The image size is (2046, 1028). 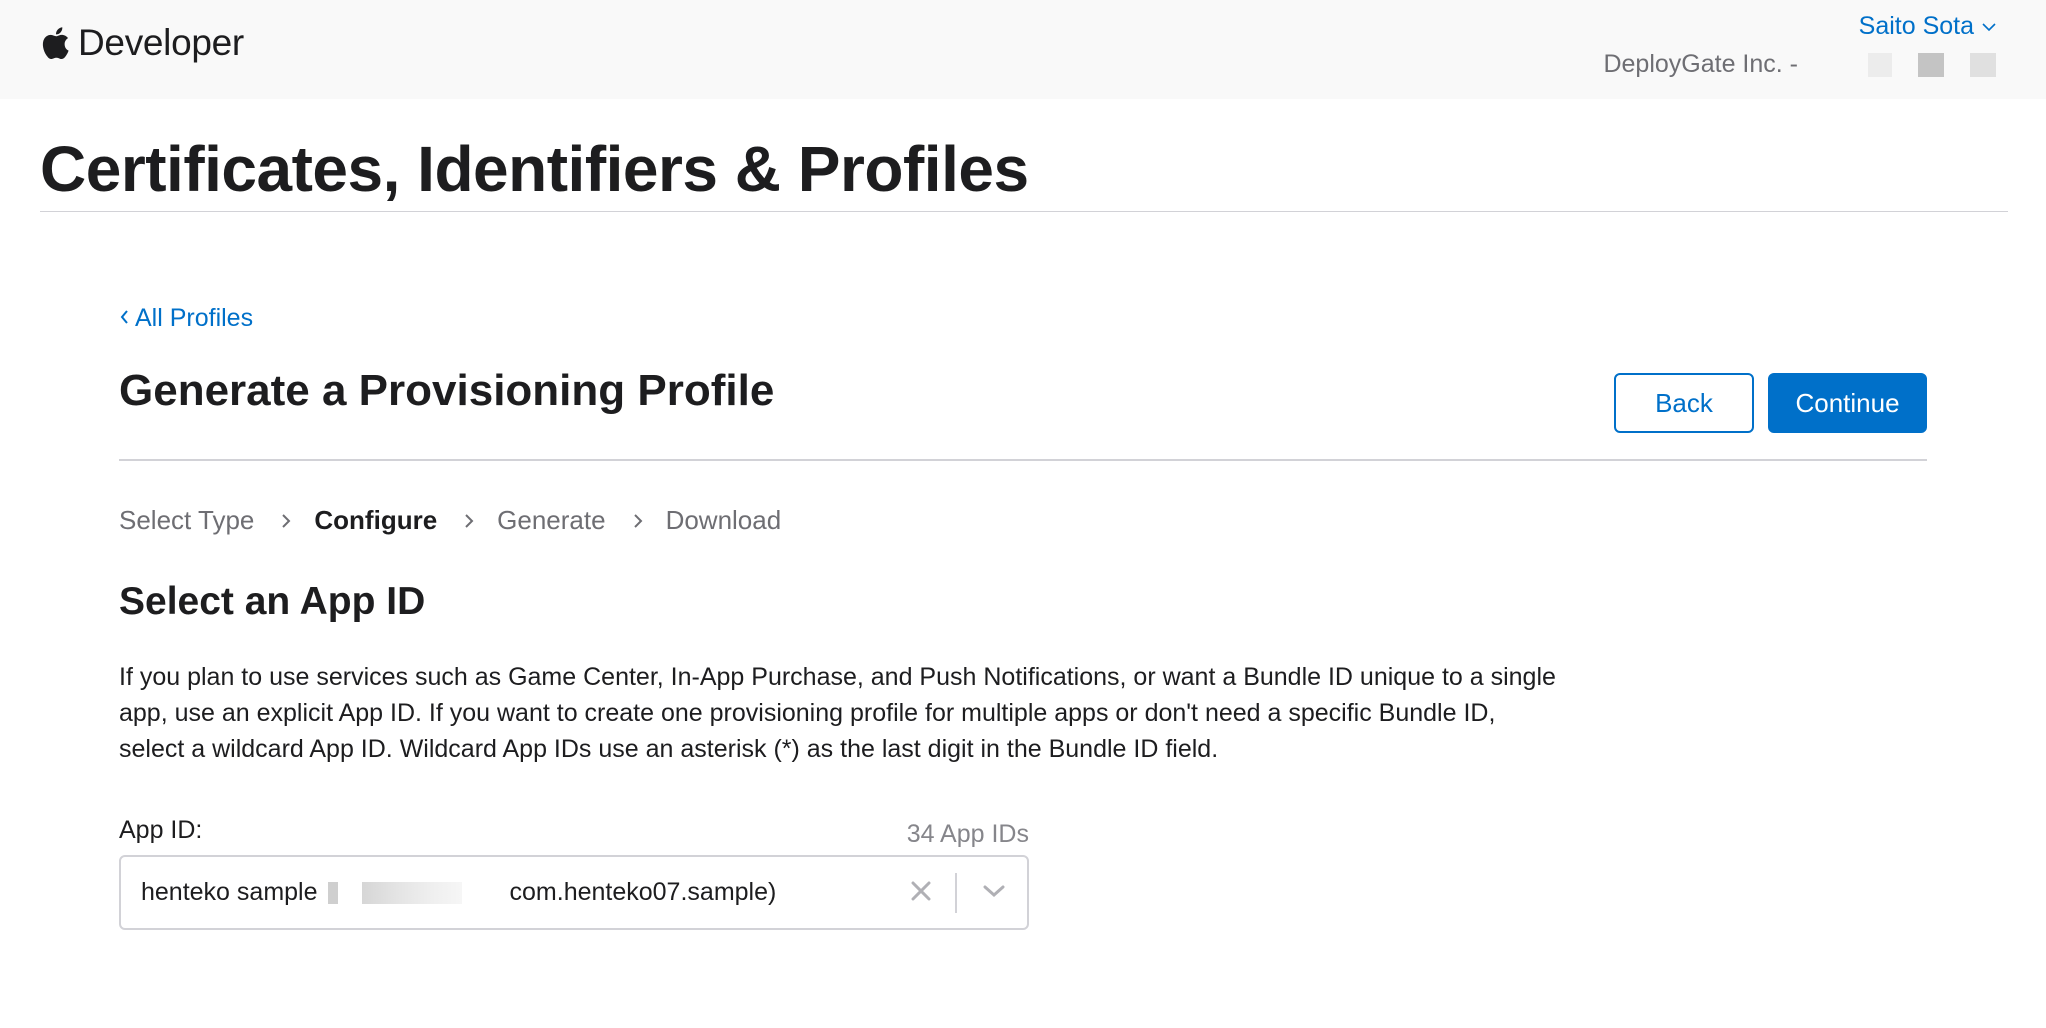 What do you see at coordinates (229, 892) in the screenshot?
I see `selected-app-name: henteko sample` at bounding box center [229, 892].